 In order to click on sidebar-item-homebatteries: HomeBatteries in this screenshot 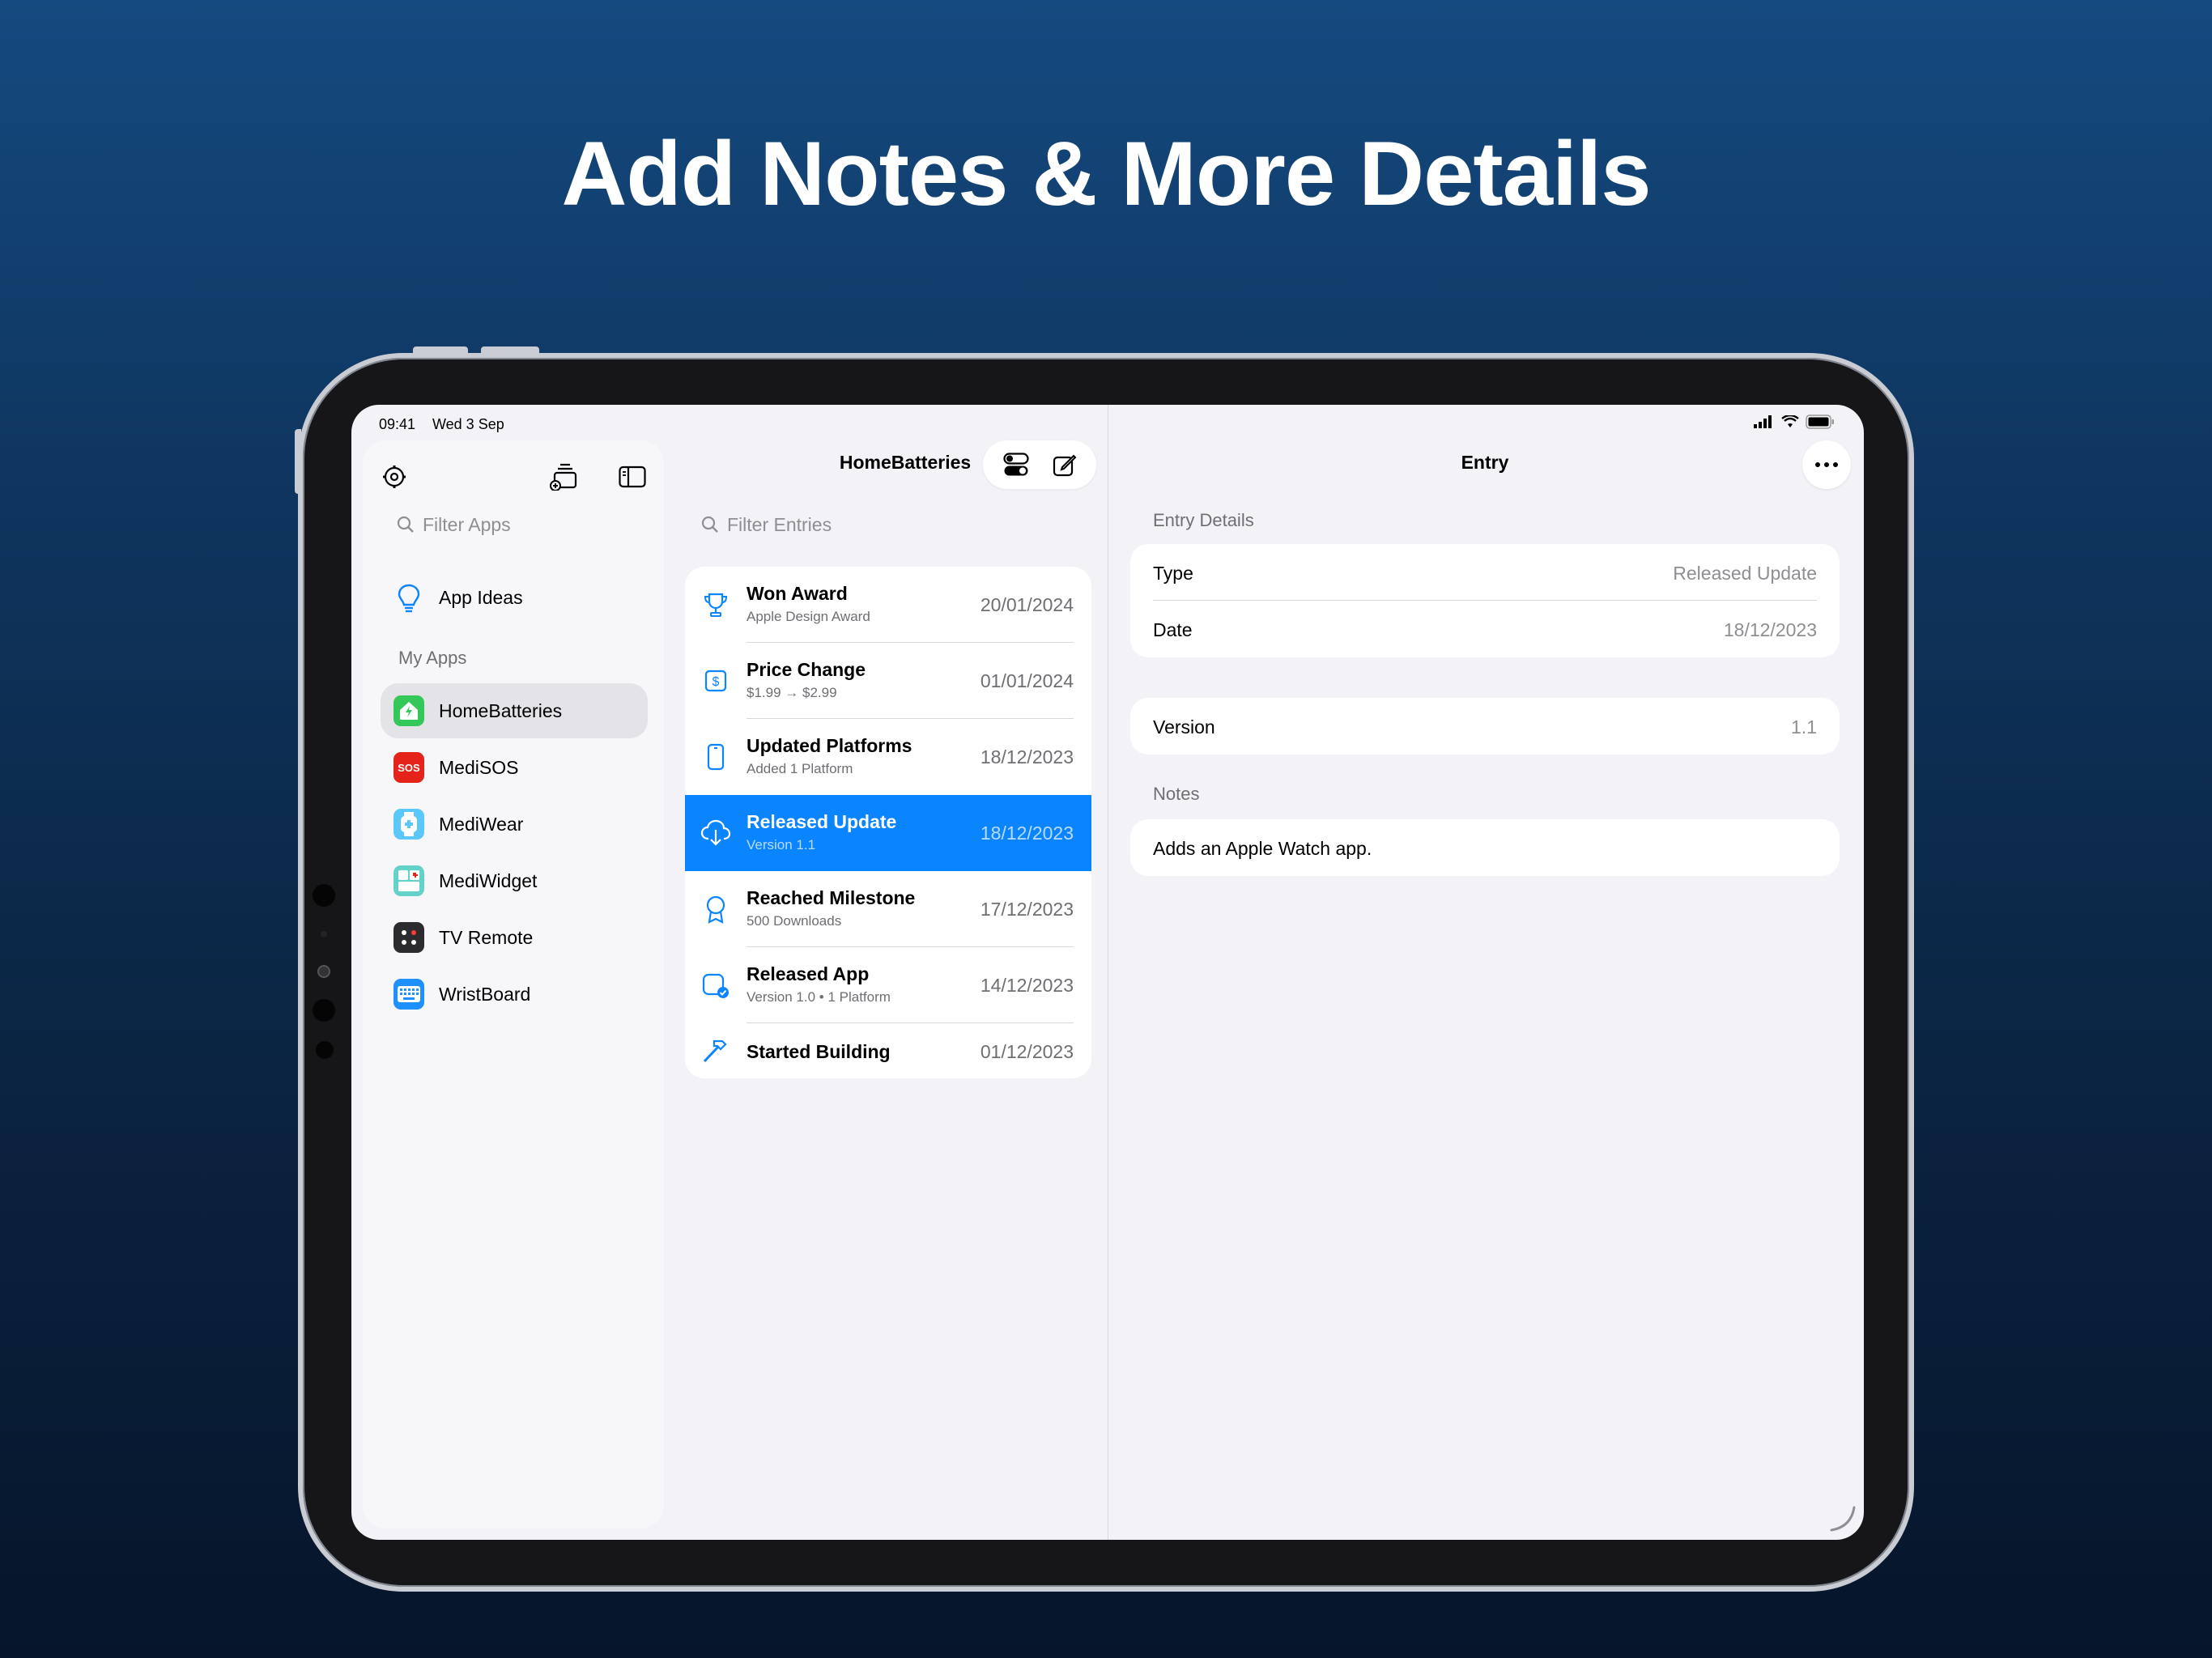, I will do `click(514, 710)`.